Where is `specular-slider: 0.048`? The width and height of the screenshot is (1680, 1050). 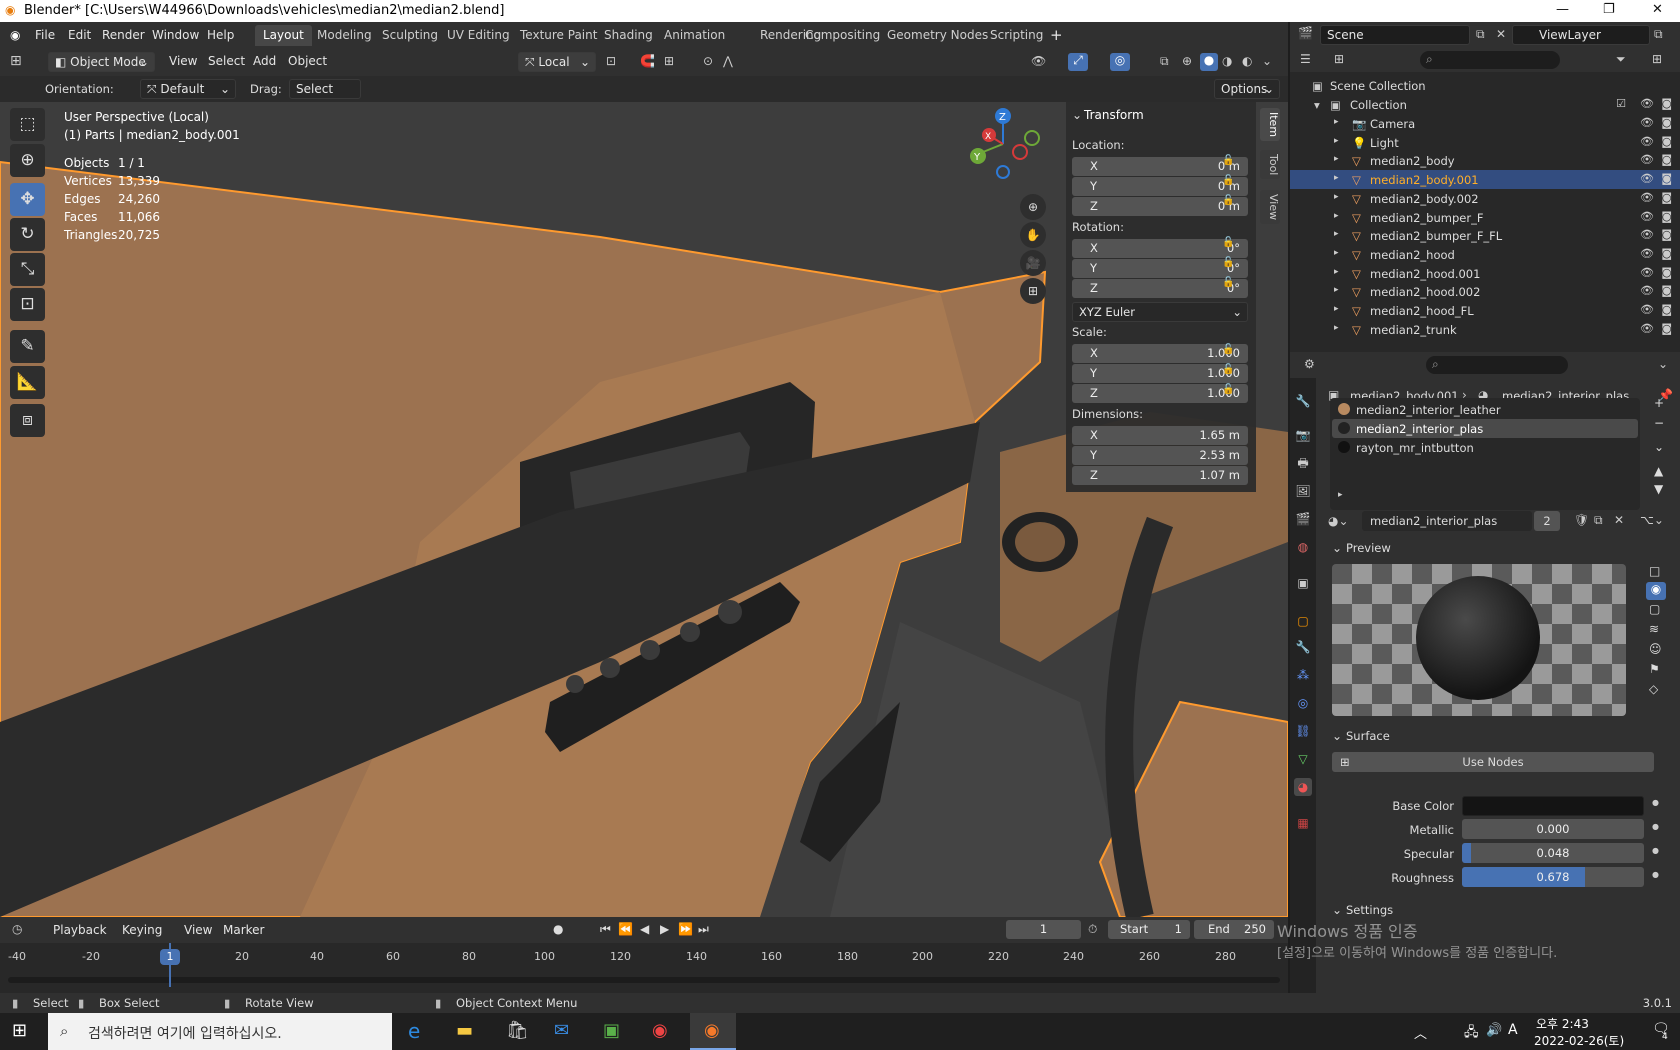
specular-slider: 0.048 is located at coordinates (1553, 853).